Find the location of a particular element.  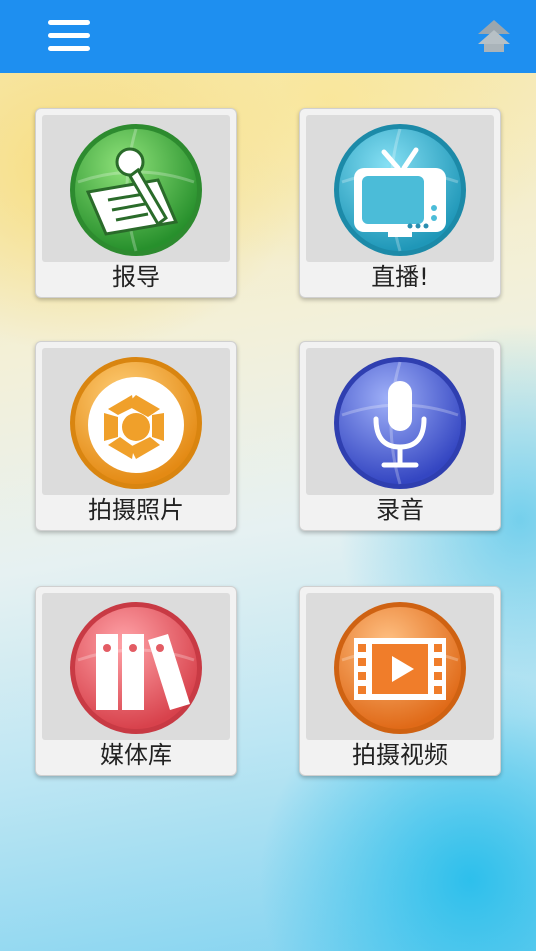

tile-label: 直播! is located at coordinates (400, 277).